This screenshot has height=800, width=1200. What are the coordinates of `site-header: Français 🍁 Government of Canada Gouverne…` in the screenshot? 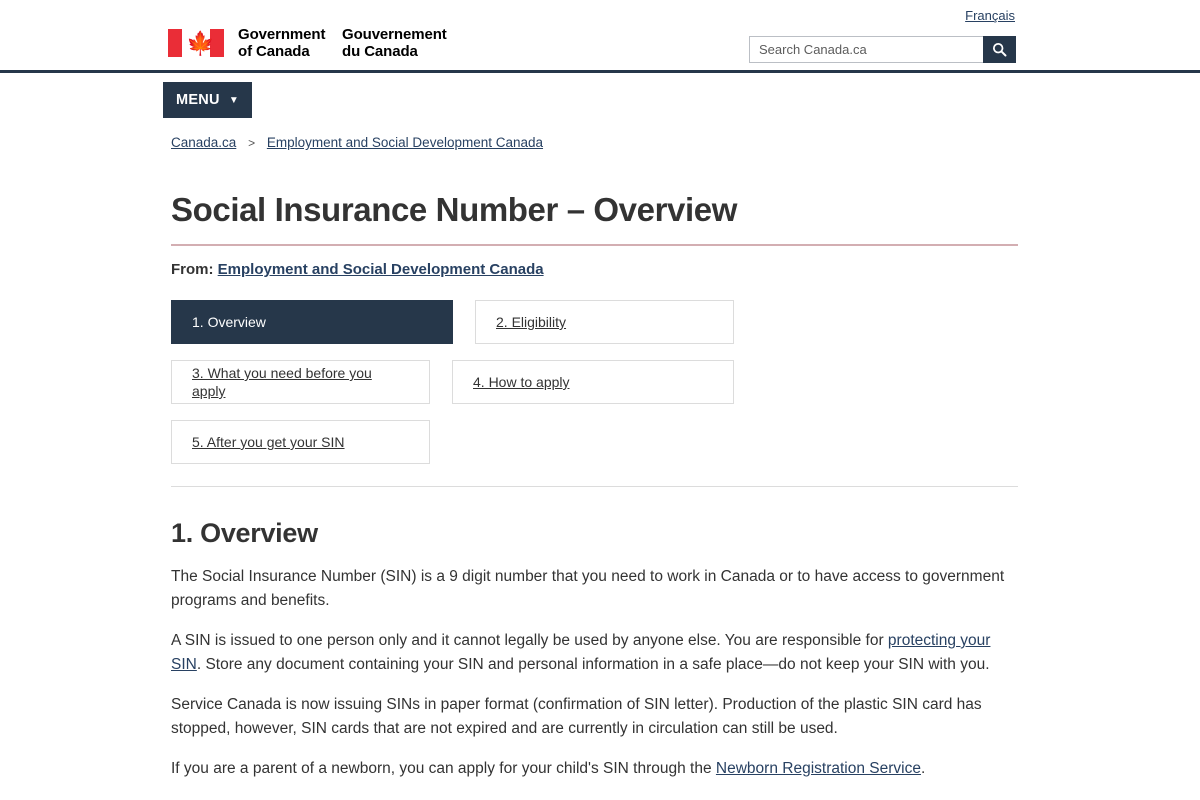 It's located at (600, 36).